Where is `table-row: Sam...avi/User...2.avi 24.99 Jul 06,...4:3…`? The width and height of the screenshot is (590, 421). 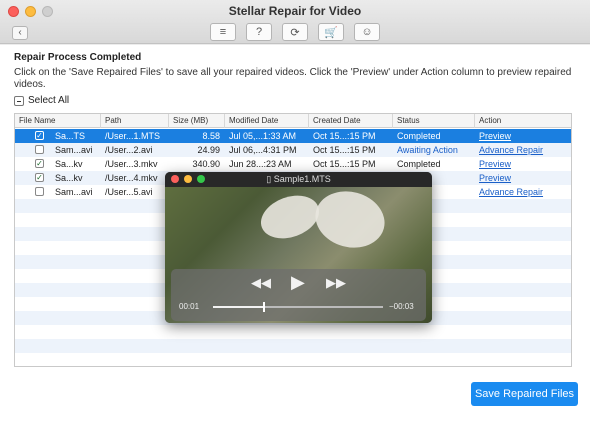
table-row: Sam...avi/User...2.avi 24.99 Jul 06,...4:3… is located at coordinates (293, 150).